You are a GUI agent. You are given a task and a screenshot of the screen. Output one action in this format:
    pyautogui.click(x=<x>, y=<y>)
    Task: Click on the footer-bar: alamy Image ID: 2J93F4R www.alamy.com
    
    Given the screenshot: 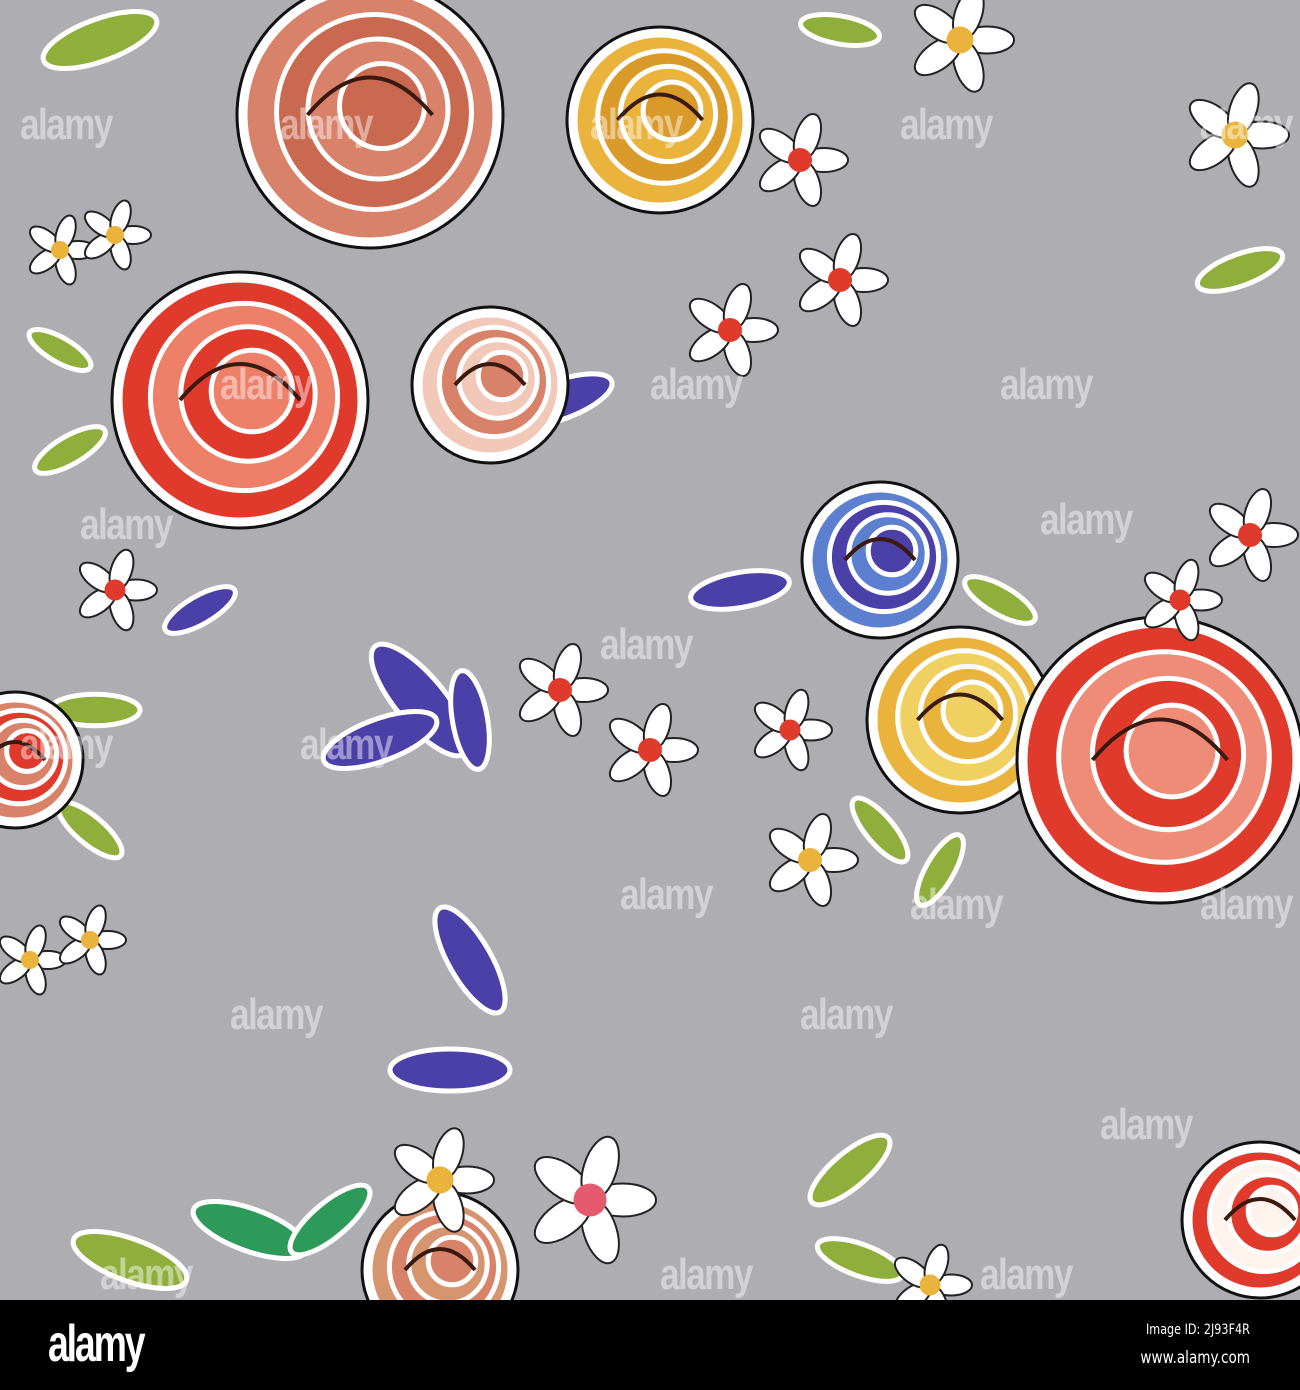 What is the action you would take?
    pyautogui.click(x=650, y=1345)
    